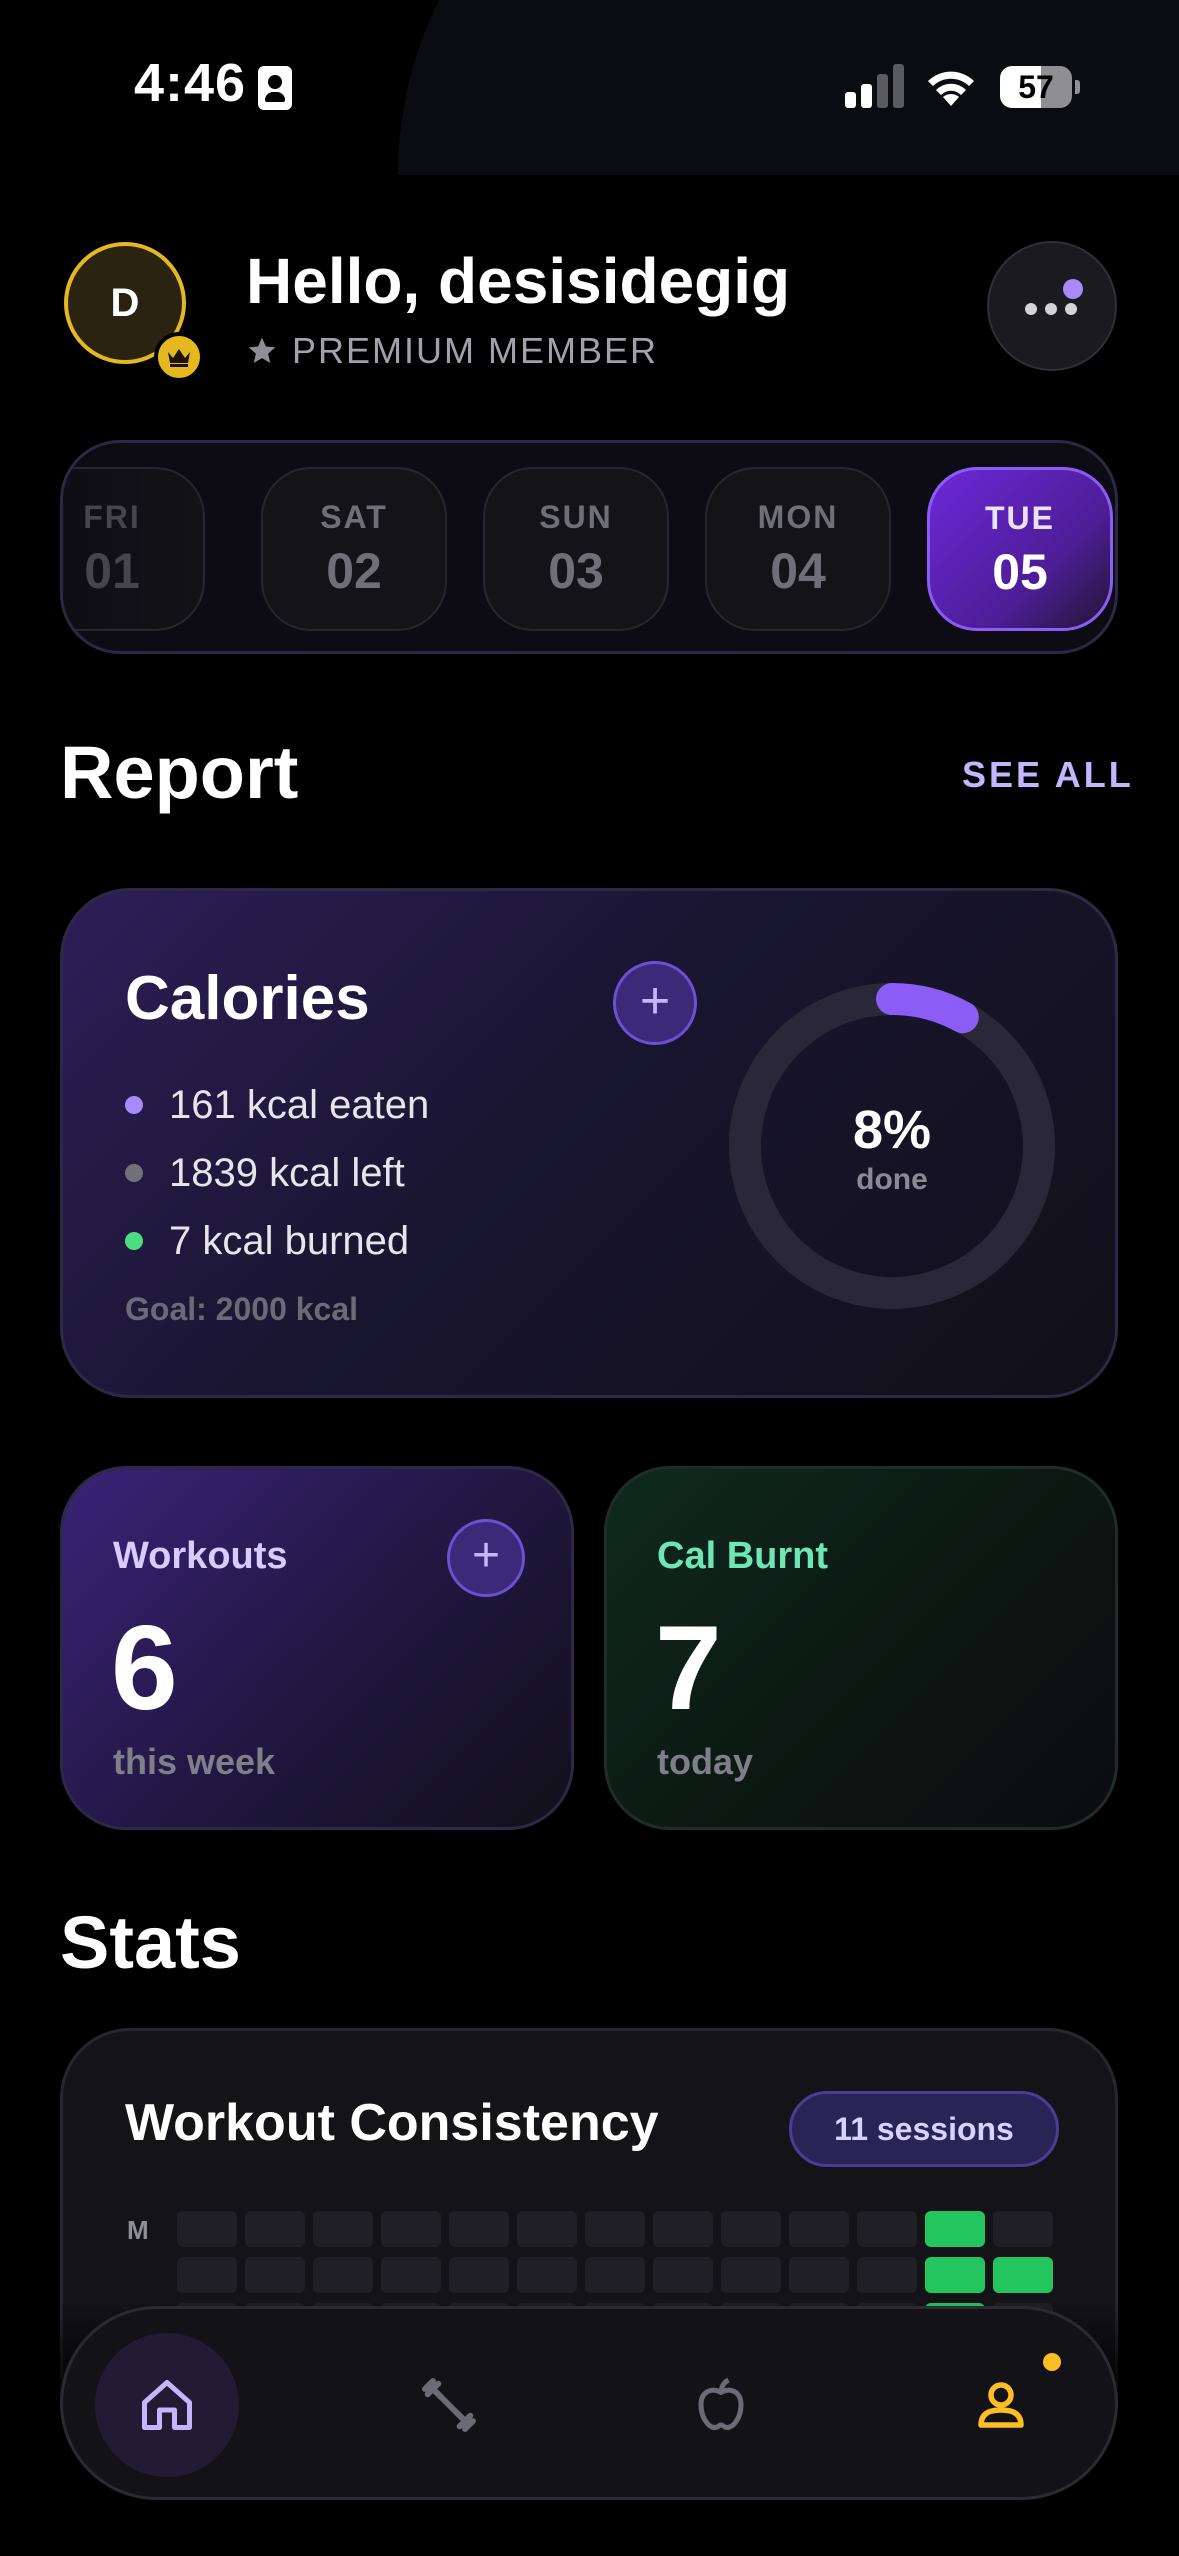 This screenshot has width=1179, height=2556. What do you see at coordinates (190, 83) in the screenshot?
I see `status-time: 4:46` at bounding box center [190, 83].